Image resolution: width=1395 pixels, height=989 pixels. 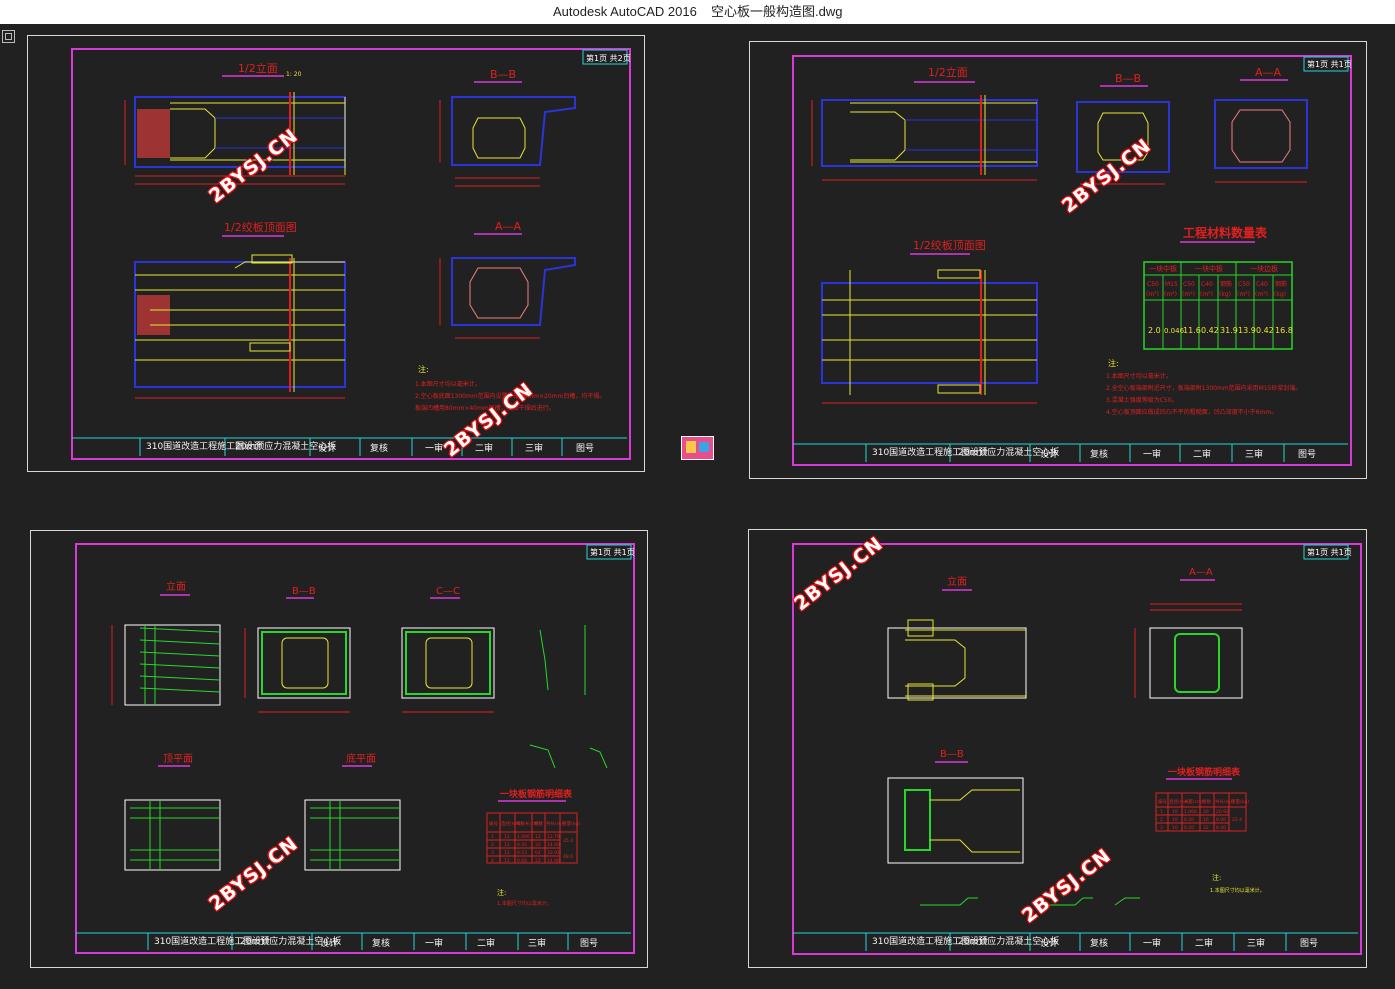 I want to click on svg-text: 33.92, so click(x=553, y=853).